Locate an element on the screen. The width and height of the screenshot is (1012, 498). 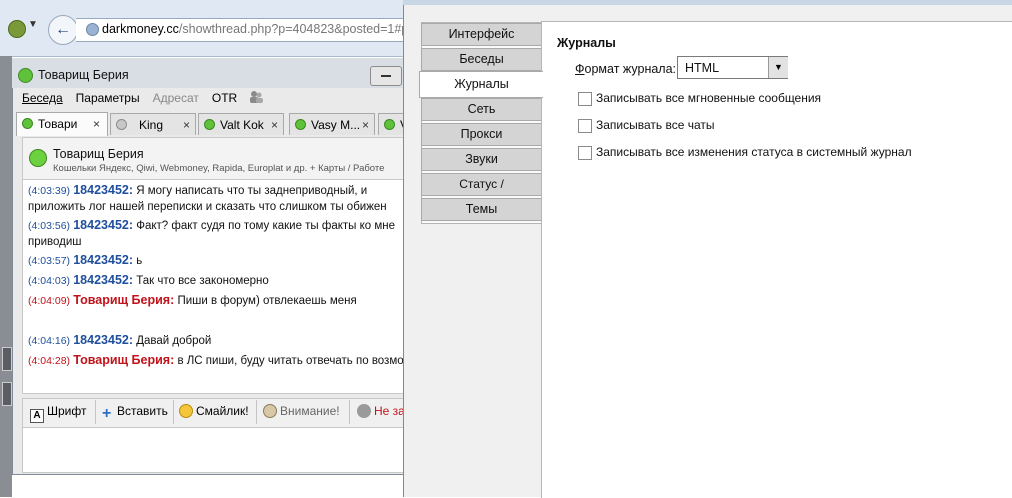
menu-otr: OTR is located at coordinates (224, 98).